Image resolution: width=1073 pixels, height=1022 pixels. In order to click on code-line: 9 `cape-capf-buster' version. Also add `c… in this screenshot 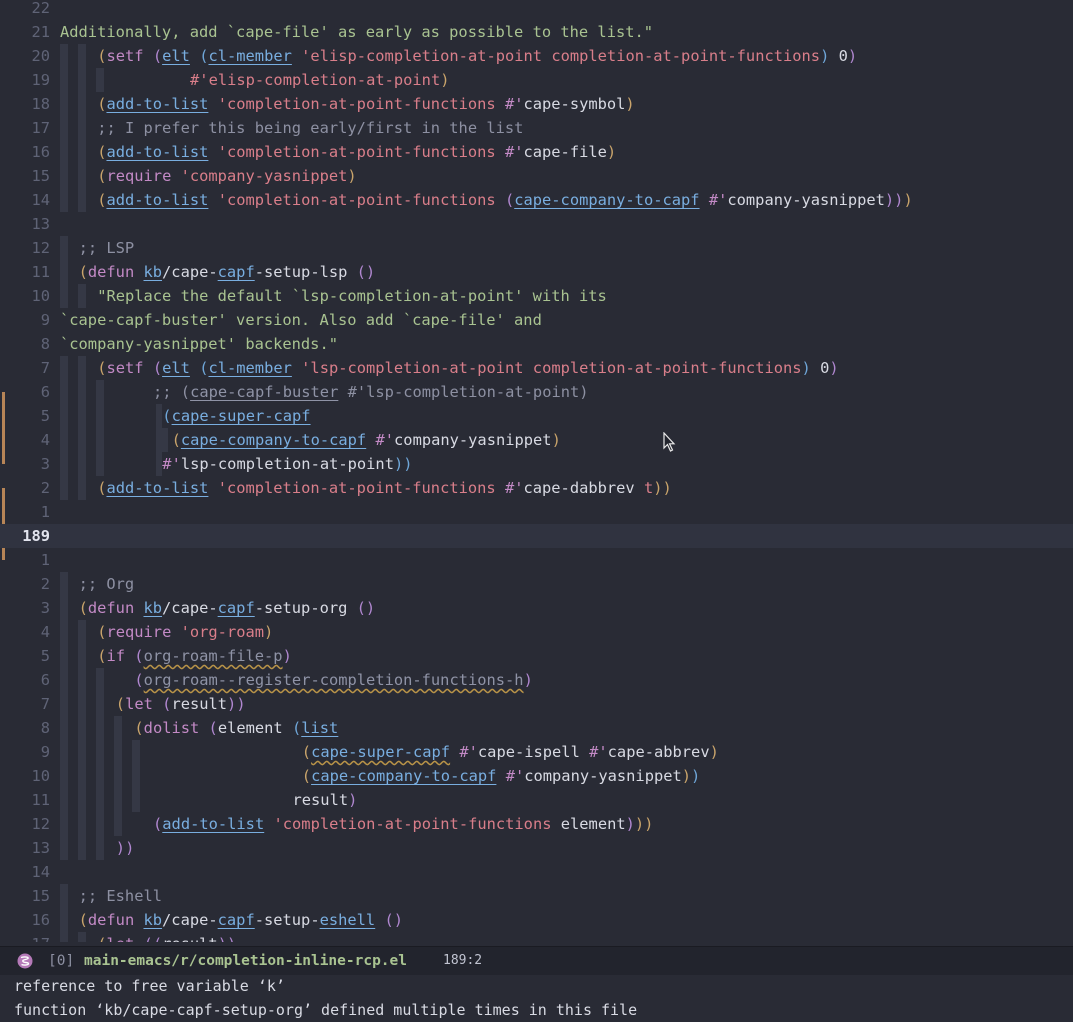, I will do `click(536, 320)`.